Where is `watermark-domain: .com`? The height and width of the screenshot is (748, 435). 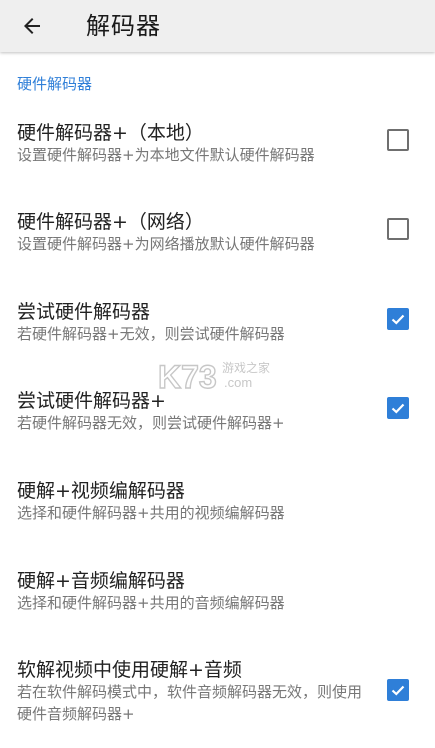 watermark-domain: .com is located at coordinates (238, 382).